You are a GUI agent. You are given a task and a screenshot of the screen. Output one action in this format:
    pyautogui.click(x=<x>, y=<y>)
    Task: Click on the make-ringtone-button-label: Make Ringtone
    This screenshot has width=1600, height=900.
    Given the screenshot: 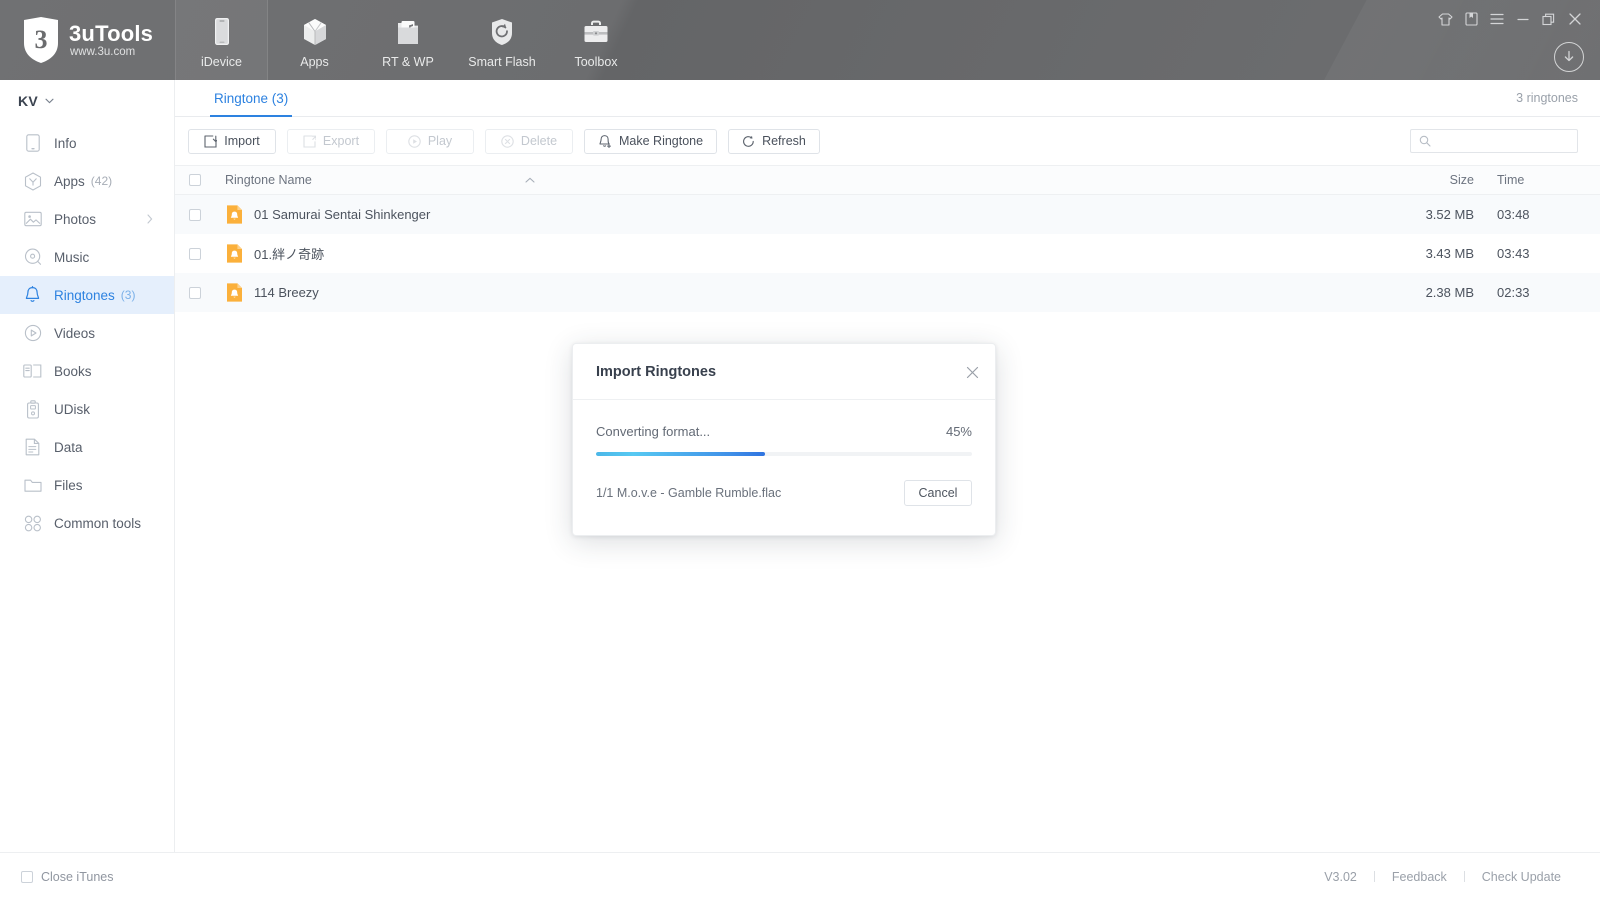 What is the action you would take?
    pyautogui.click(x=661, y=141)
    